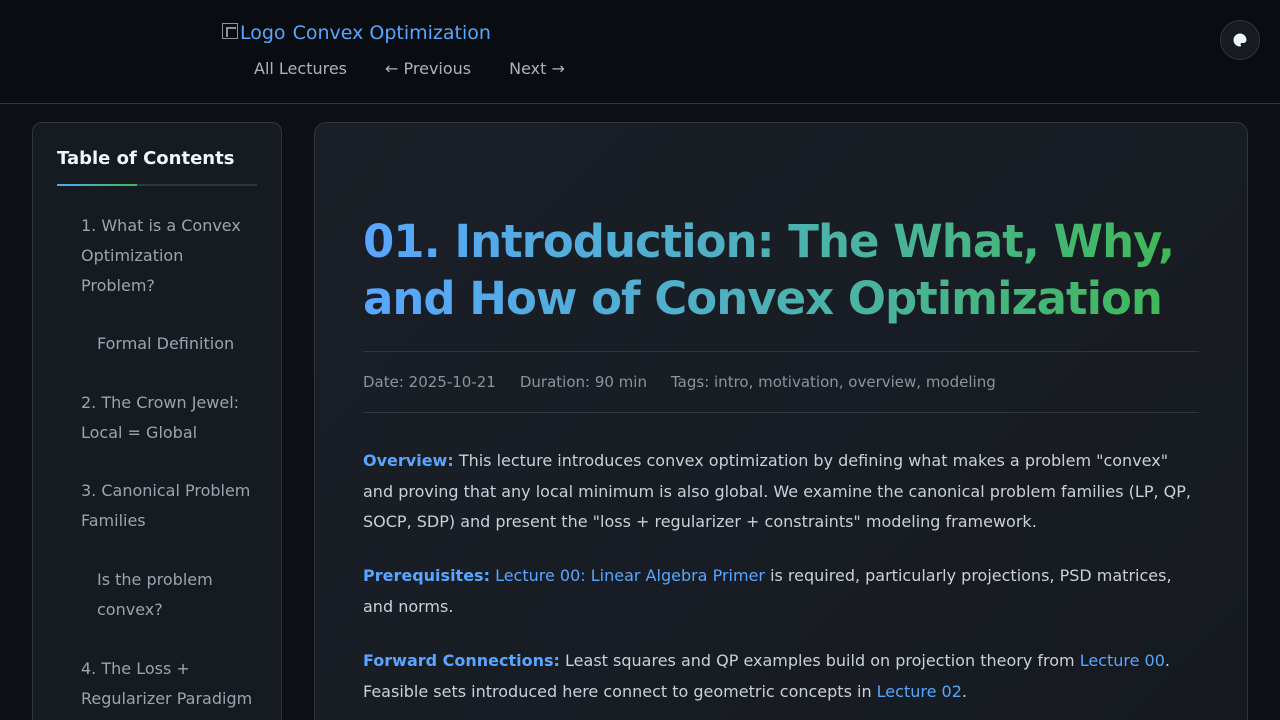 The image size is (1280, 720). What do you see at coordinates (146, 158) in the screenshot?
I see `toc-title: Table of Contents` at bounding box center [146, 158].